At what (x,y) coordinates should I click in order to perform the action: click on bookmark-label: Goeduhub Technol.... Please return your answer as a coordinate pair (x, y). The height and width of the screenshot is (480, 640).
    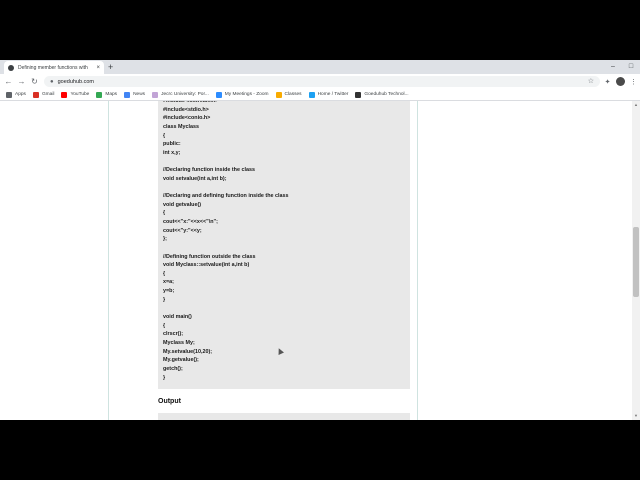
    Looking at the image, I should click on (386, 94).